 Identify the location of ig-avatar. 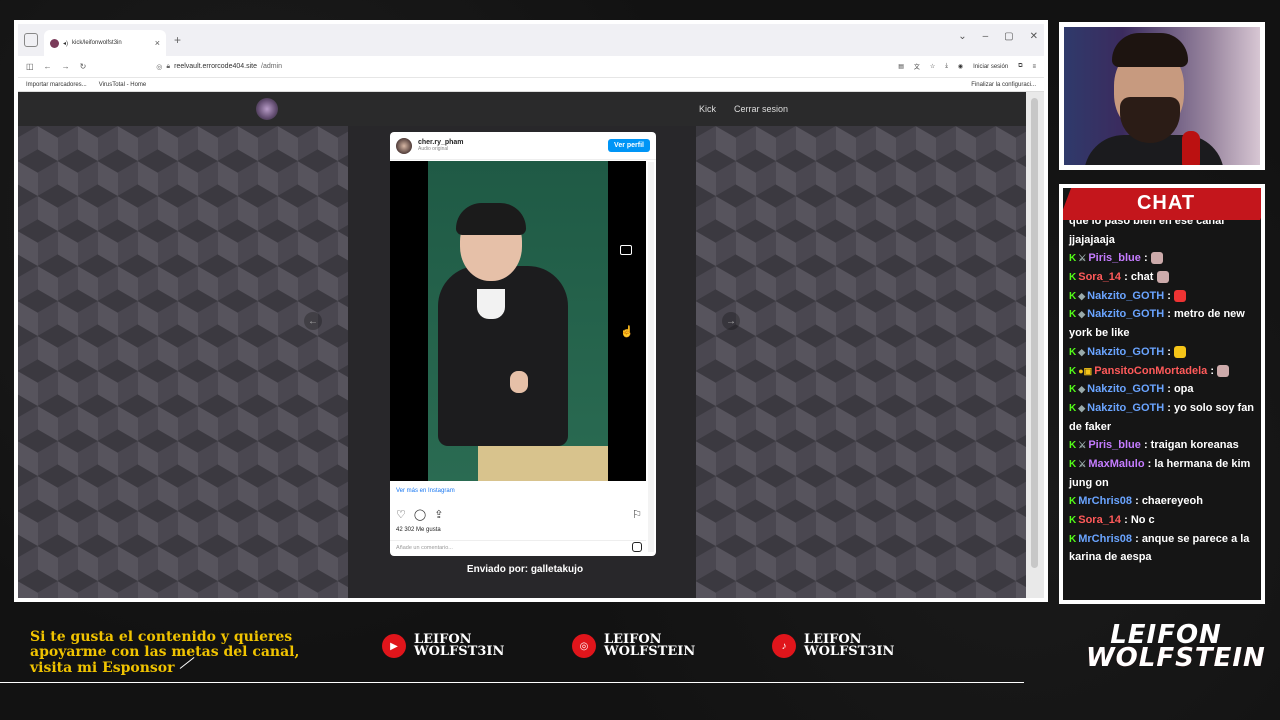
(404, 145).